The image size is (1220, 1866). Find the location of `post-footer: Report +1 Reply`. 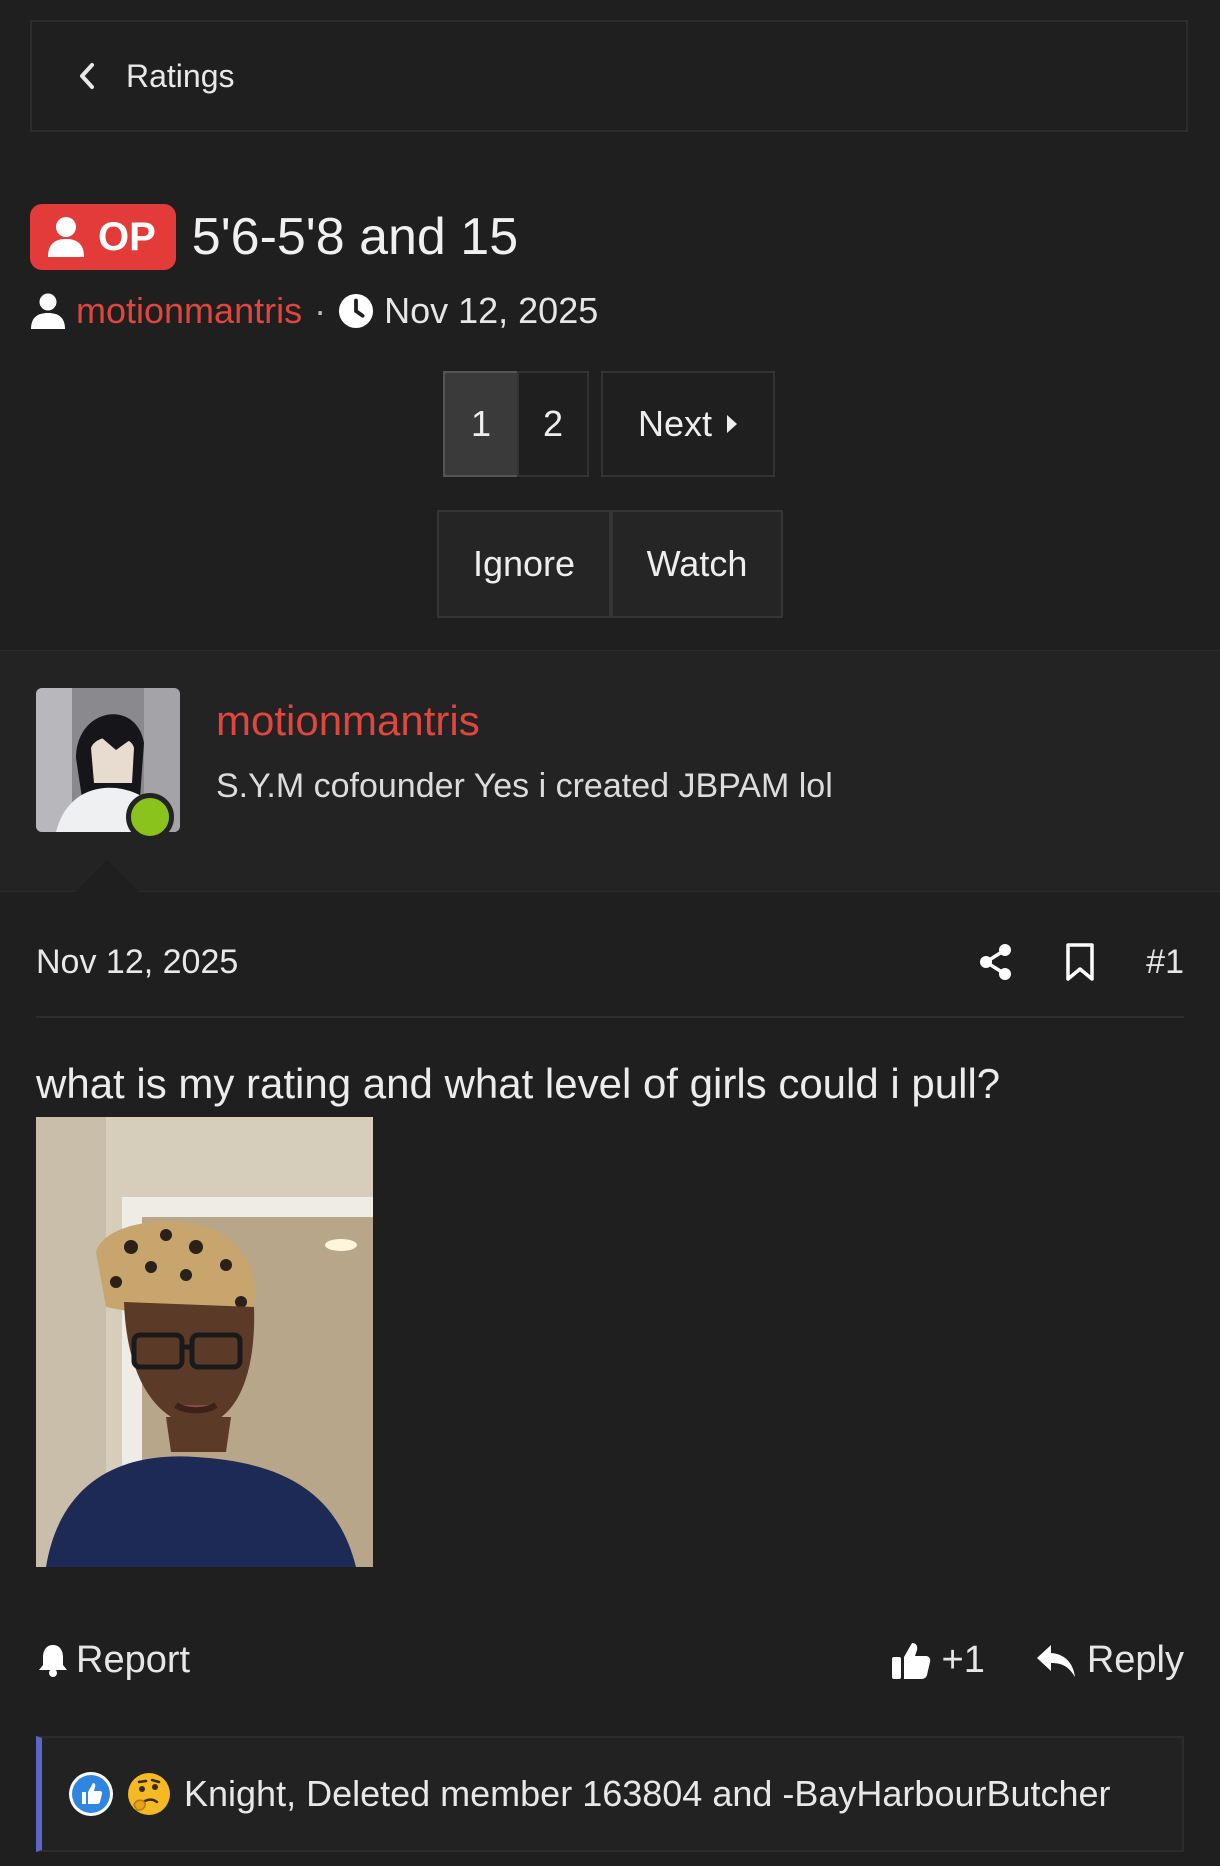

post-footer: Report +1 Reply is located at coordinates (610, 1660).